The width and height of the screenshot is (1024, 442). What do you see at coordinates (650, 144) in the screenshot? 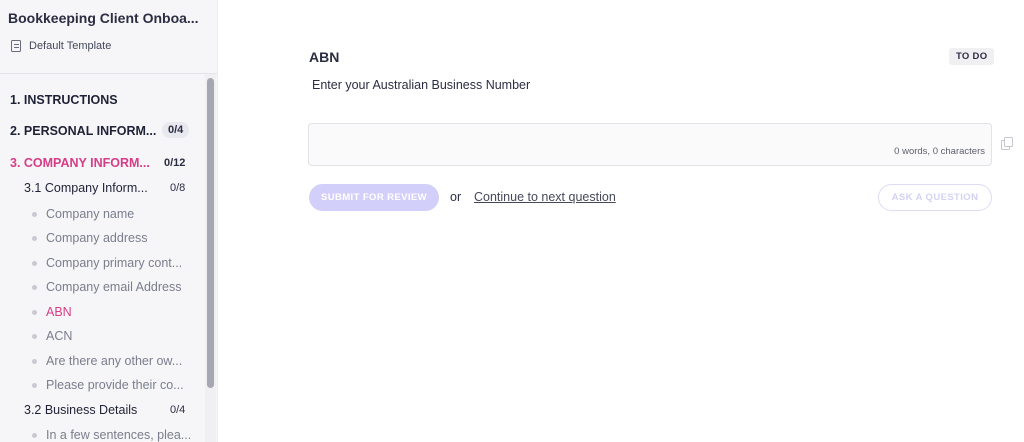
I see `answer-input: 0 words, 0 characters` at bounding box center [650, 144].